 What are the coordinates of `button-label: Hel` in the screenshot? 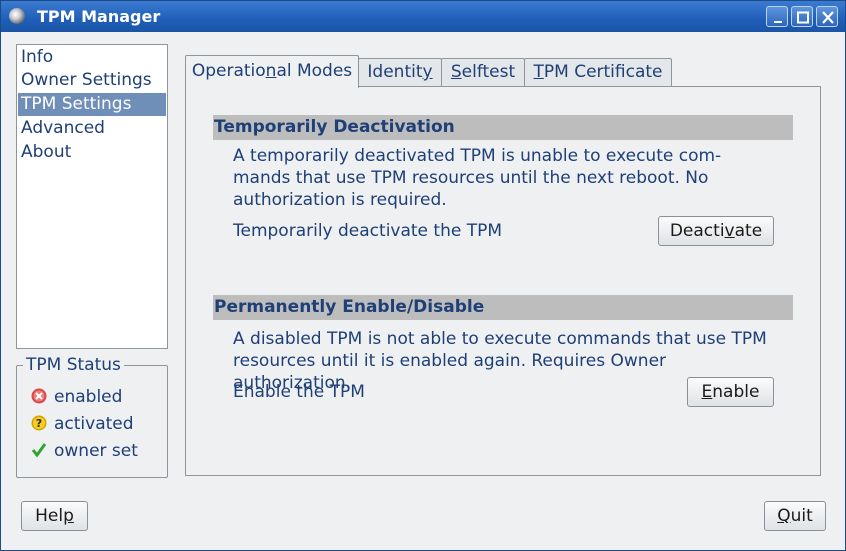 It's located at (49, 516).